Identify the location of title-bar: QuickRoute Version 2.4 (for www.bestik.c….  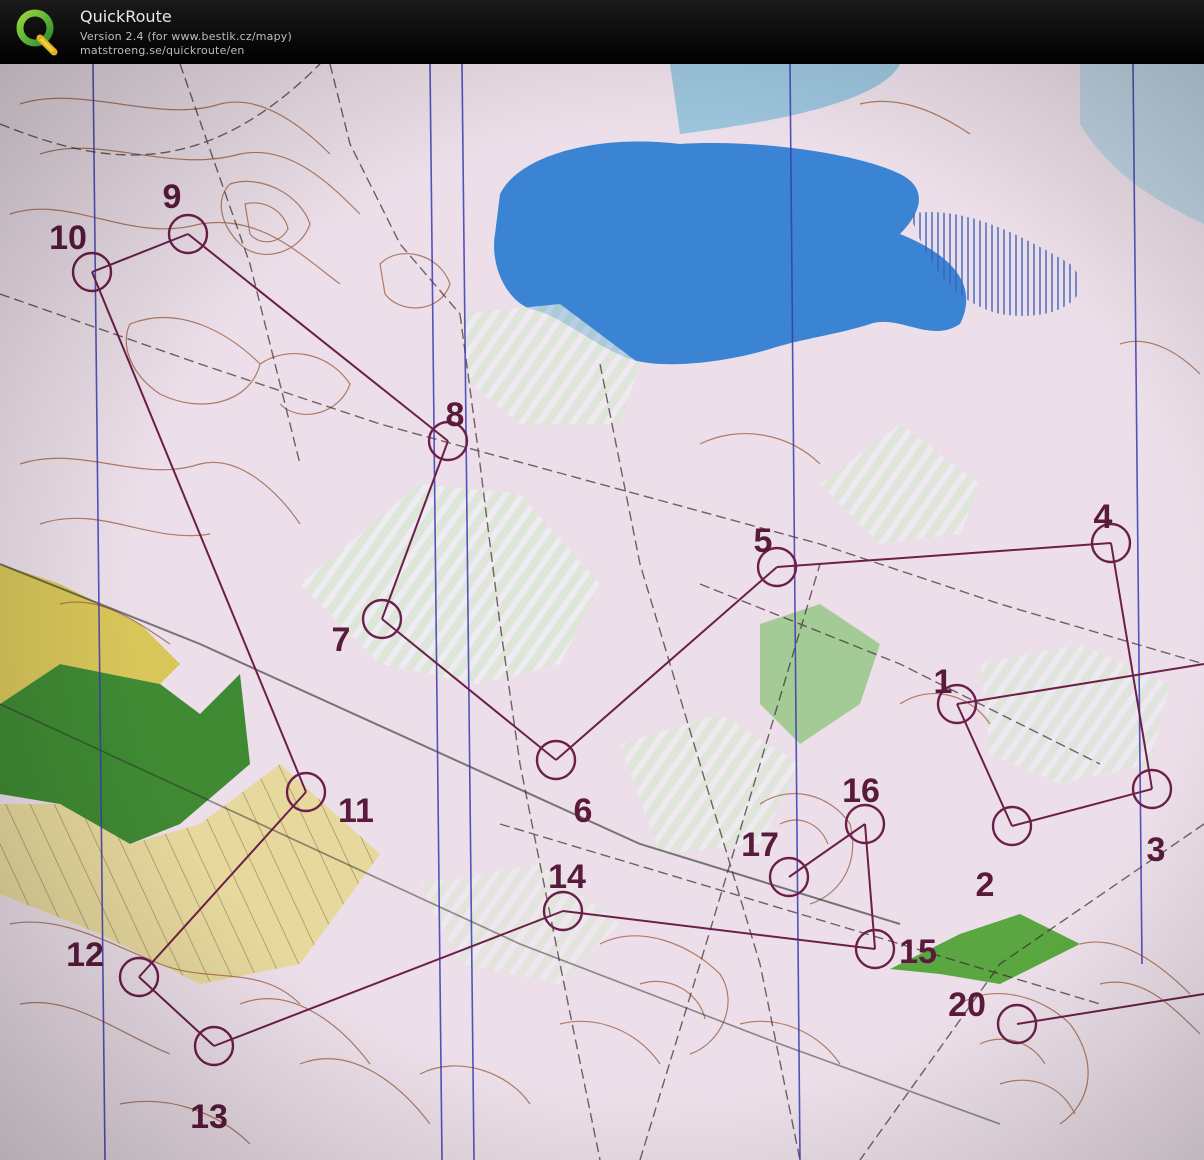
(602, 32).